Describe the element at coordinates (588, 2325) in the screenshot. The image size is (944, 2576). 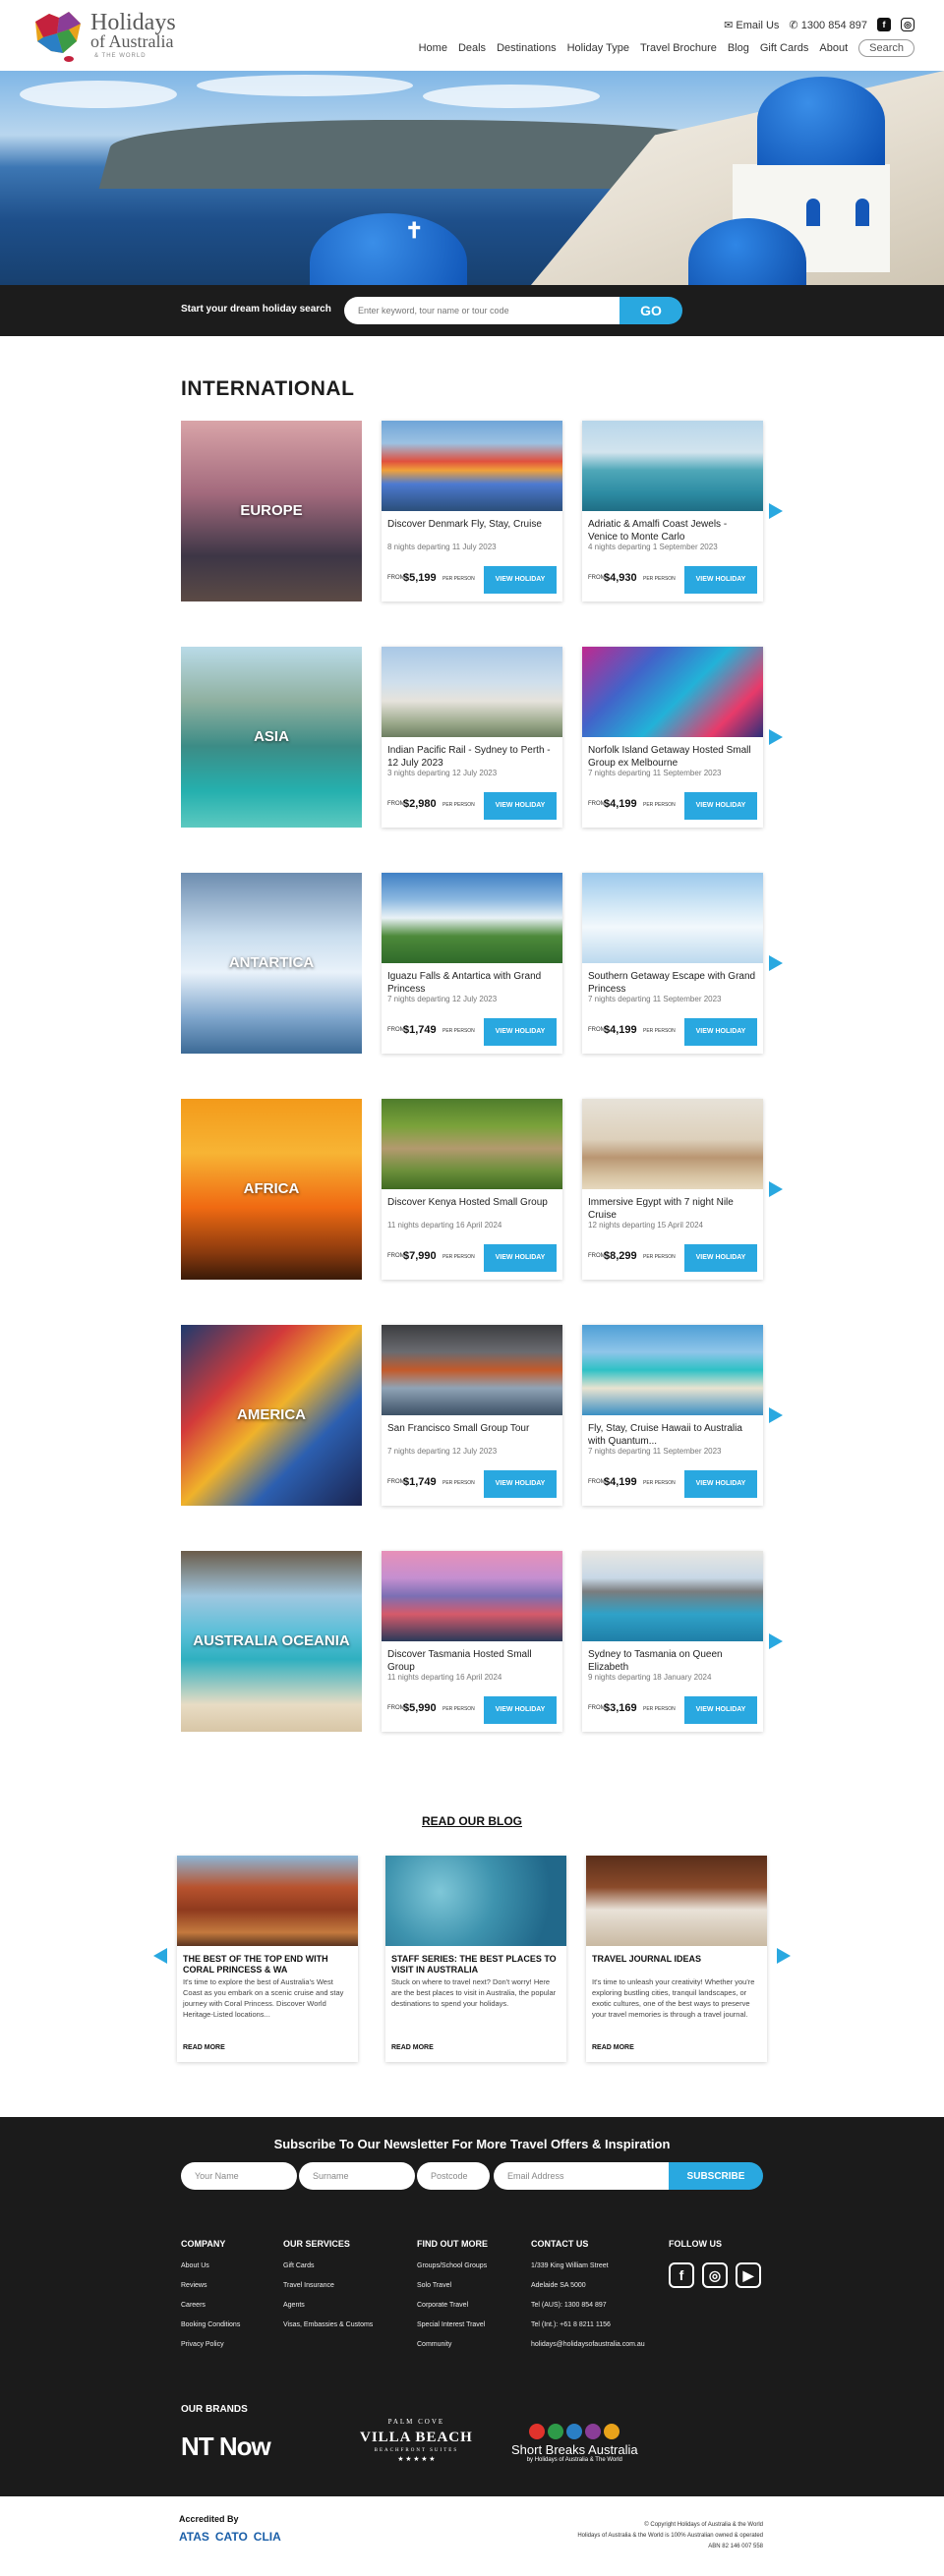
I see `contact-phone-int: Tel (Int.): +61 8 8211 1156` at that location.